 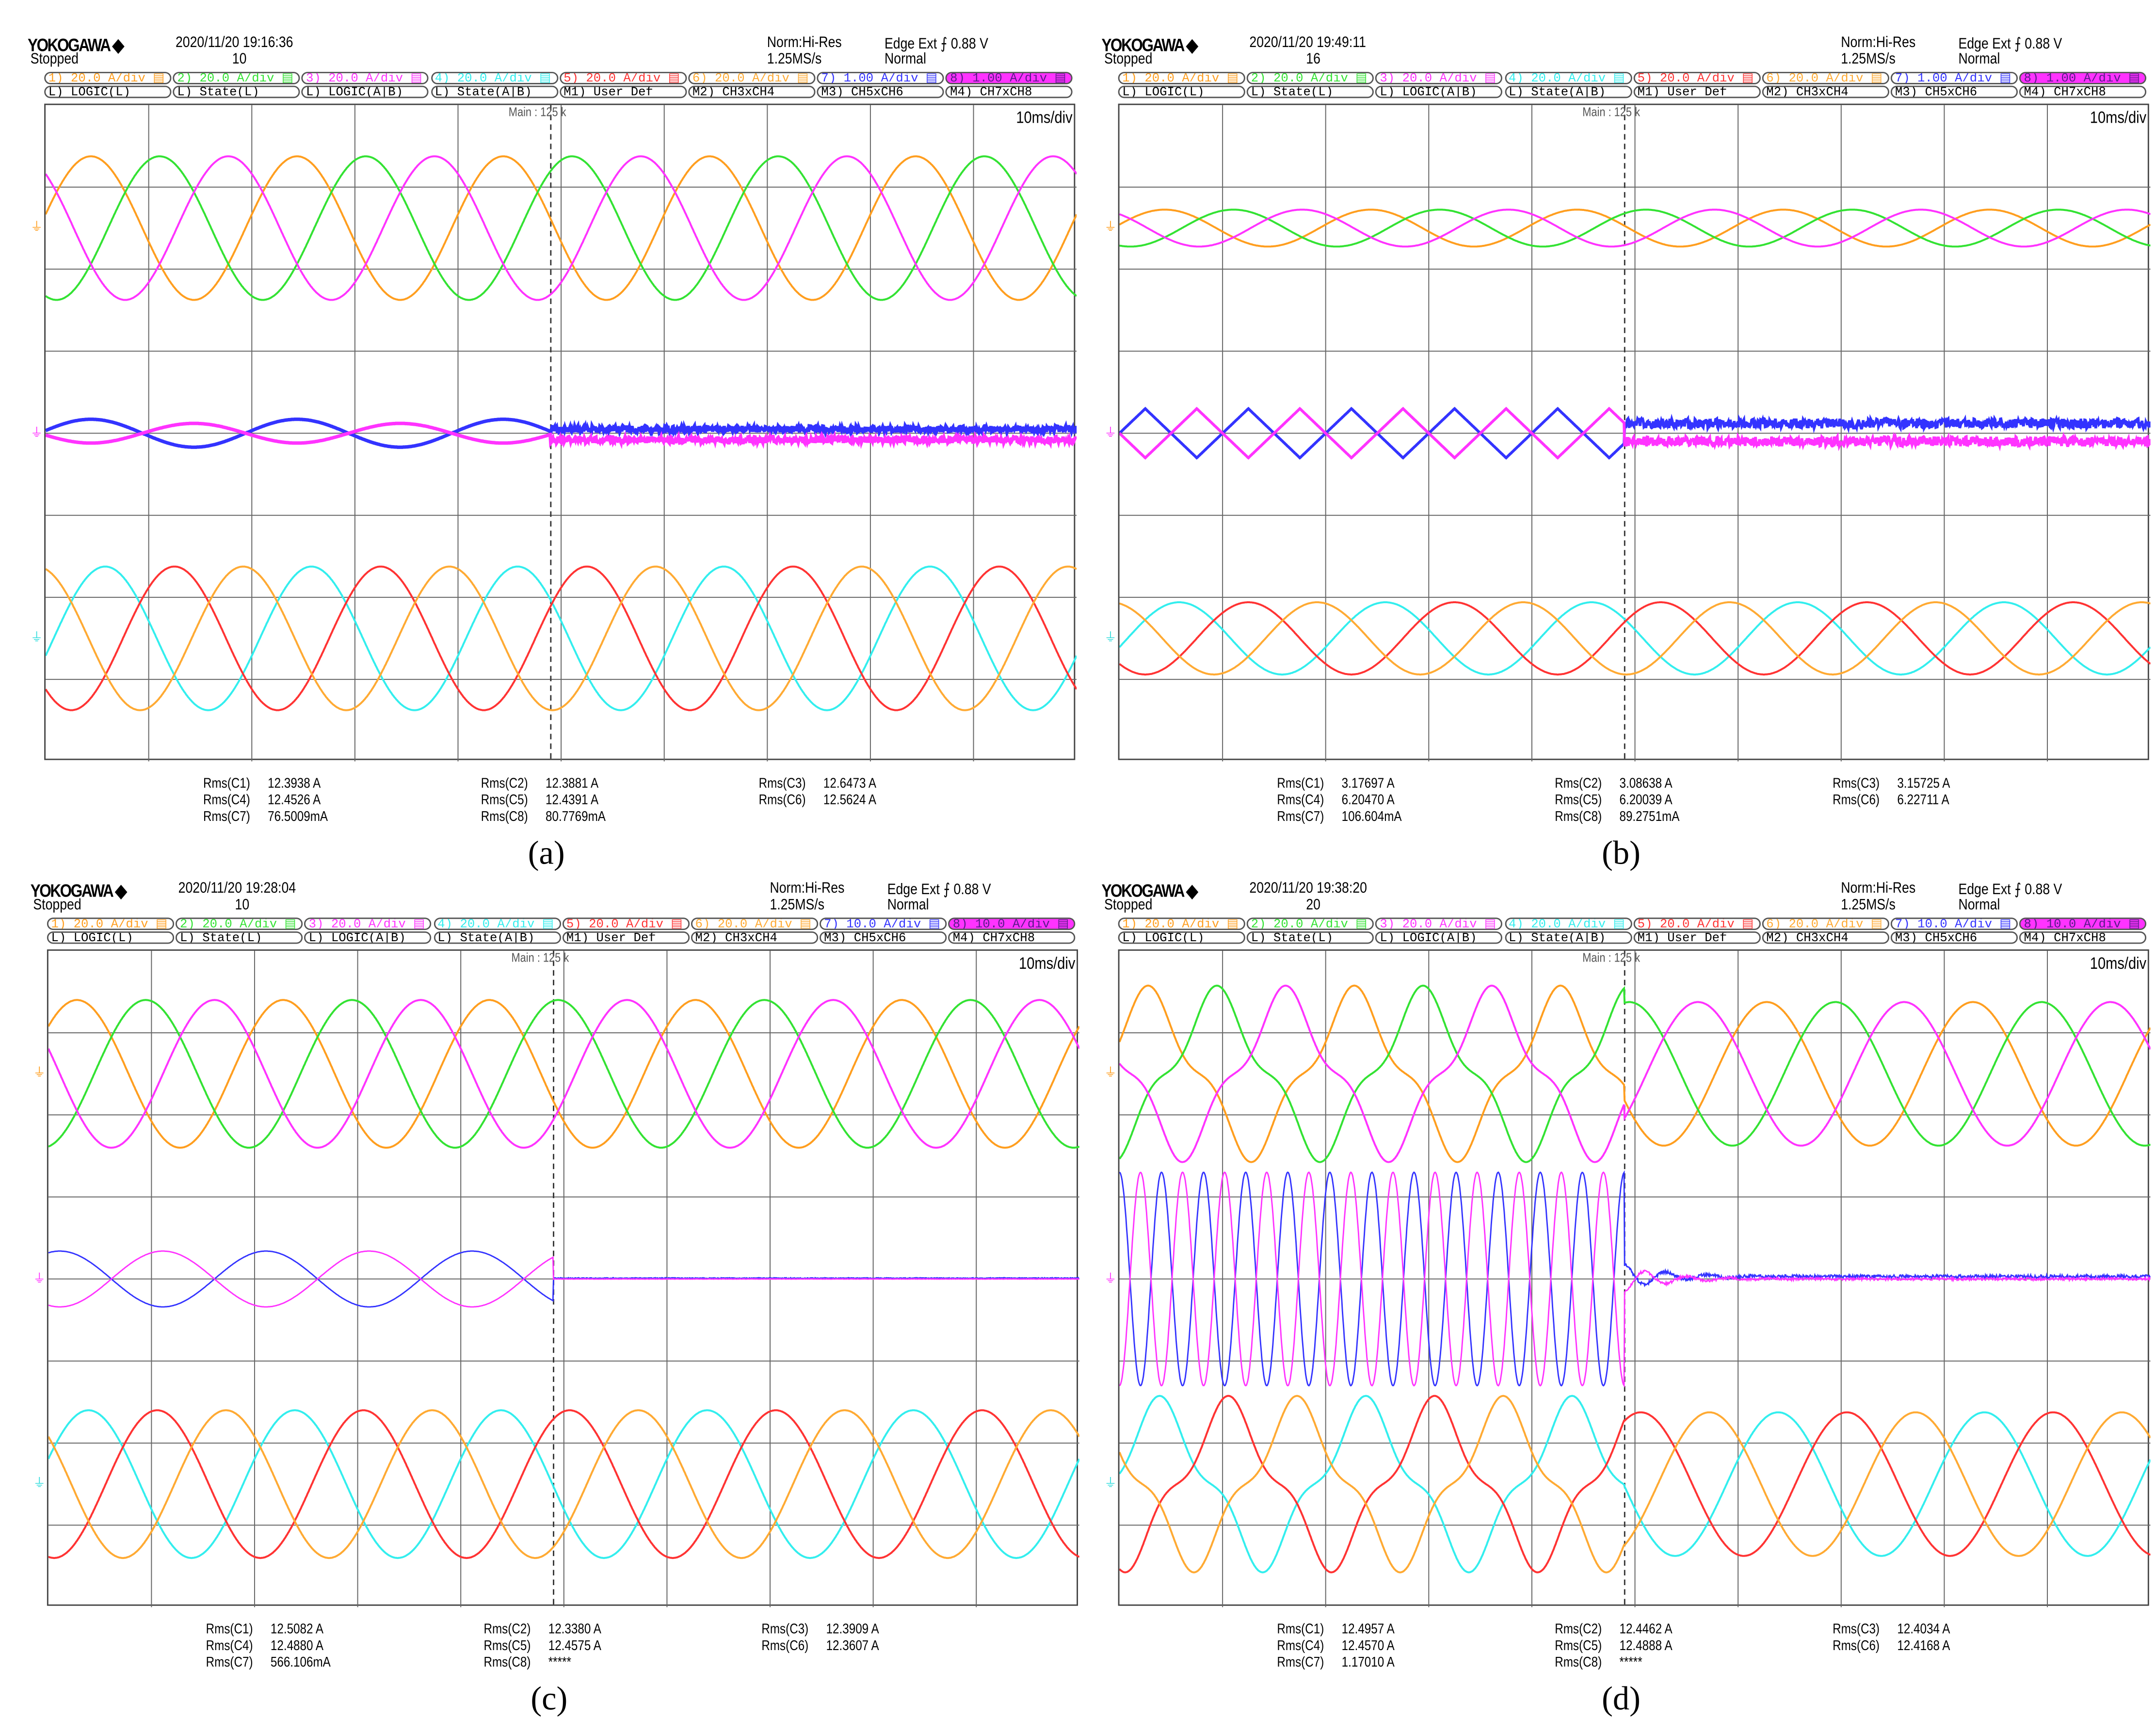 What do you see at coordinates (1621, 1700) in the screenshot?
I see `panel-label: (d)` at bounding box center [1621, 1700].